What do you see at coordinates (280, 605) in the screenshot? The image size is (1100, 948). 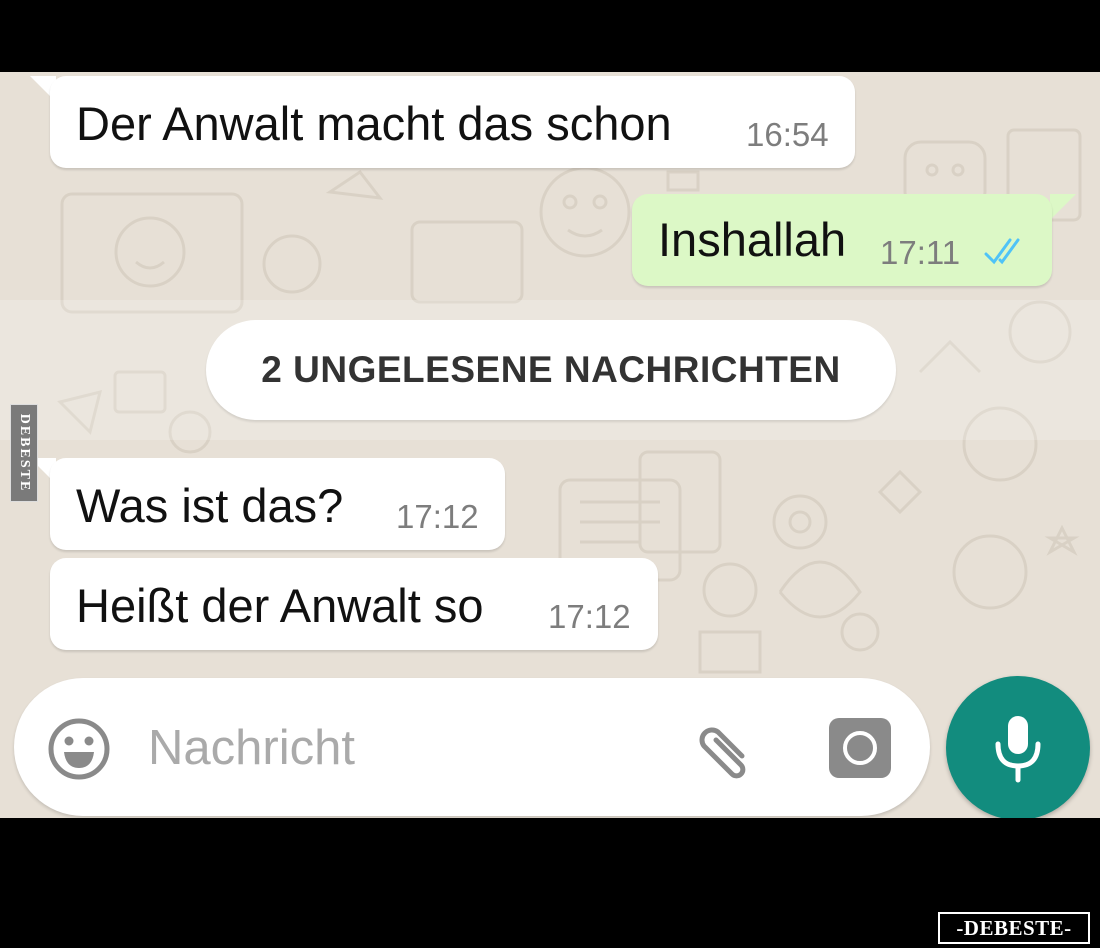 I see `message-text: Heißt der Anwalt so` at bounding box center [280, 605].